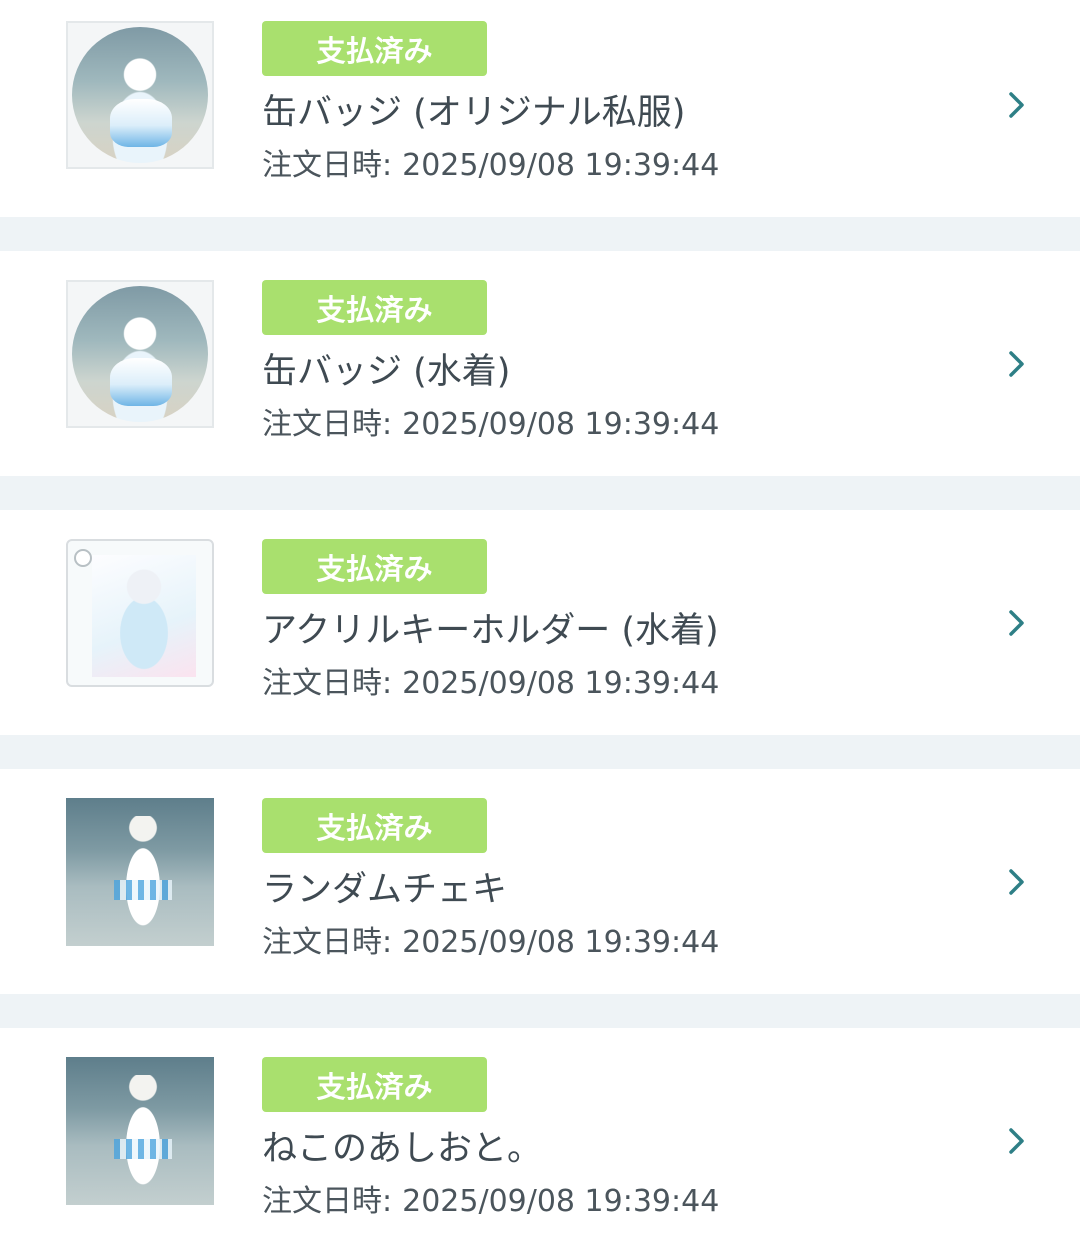  What do you see at coordinates (474, 113) in the screenshot?
I see `item-title: 缶バッジ (オリジナル私服)` at bounding box center [474, 113].